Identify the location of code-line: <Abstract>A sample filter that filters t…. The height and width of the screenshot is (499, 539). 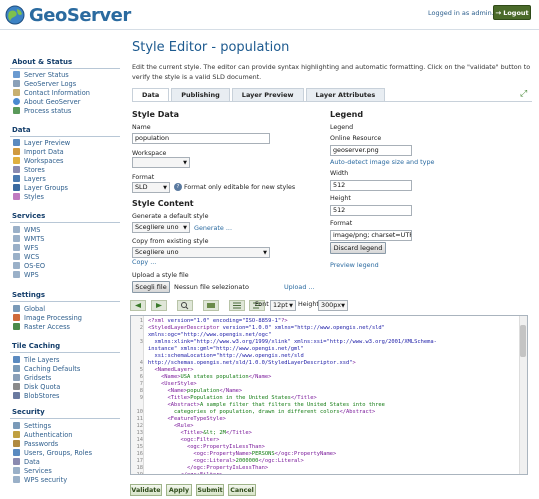
(266, 405).